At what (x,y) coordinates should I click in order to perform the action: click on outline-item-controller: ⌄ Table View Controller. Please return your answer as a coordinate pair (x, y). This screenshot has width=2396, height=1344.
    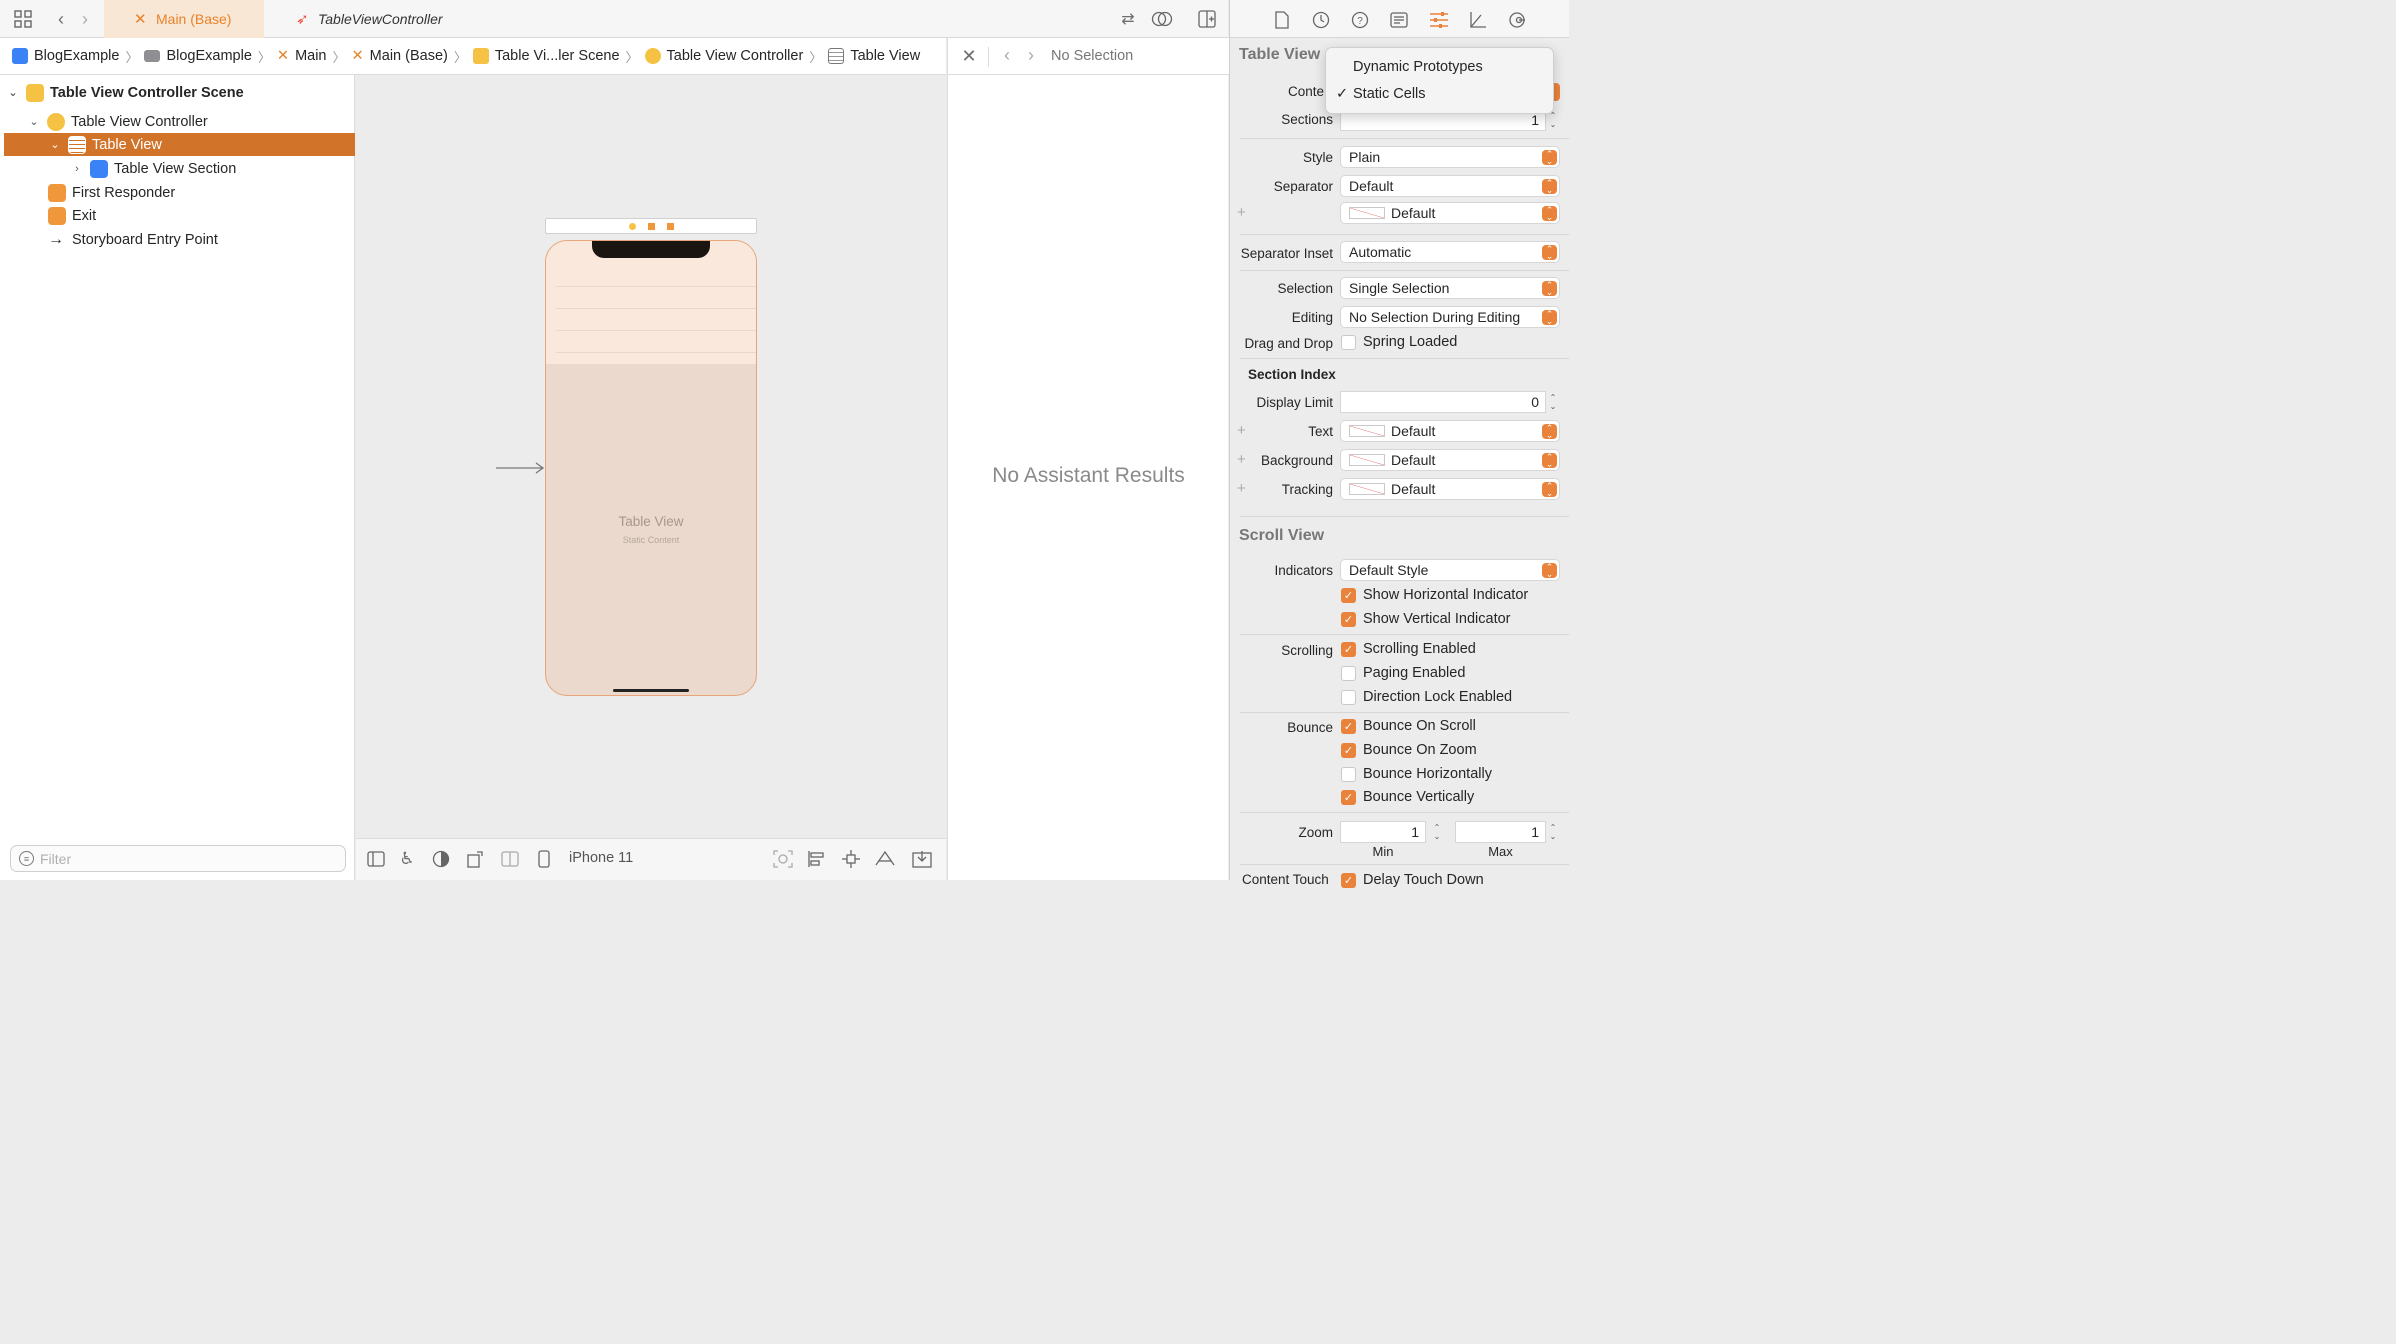
    Looking at the image, I should click on (177, 121).